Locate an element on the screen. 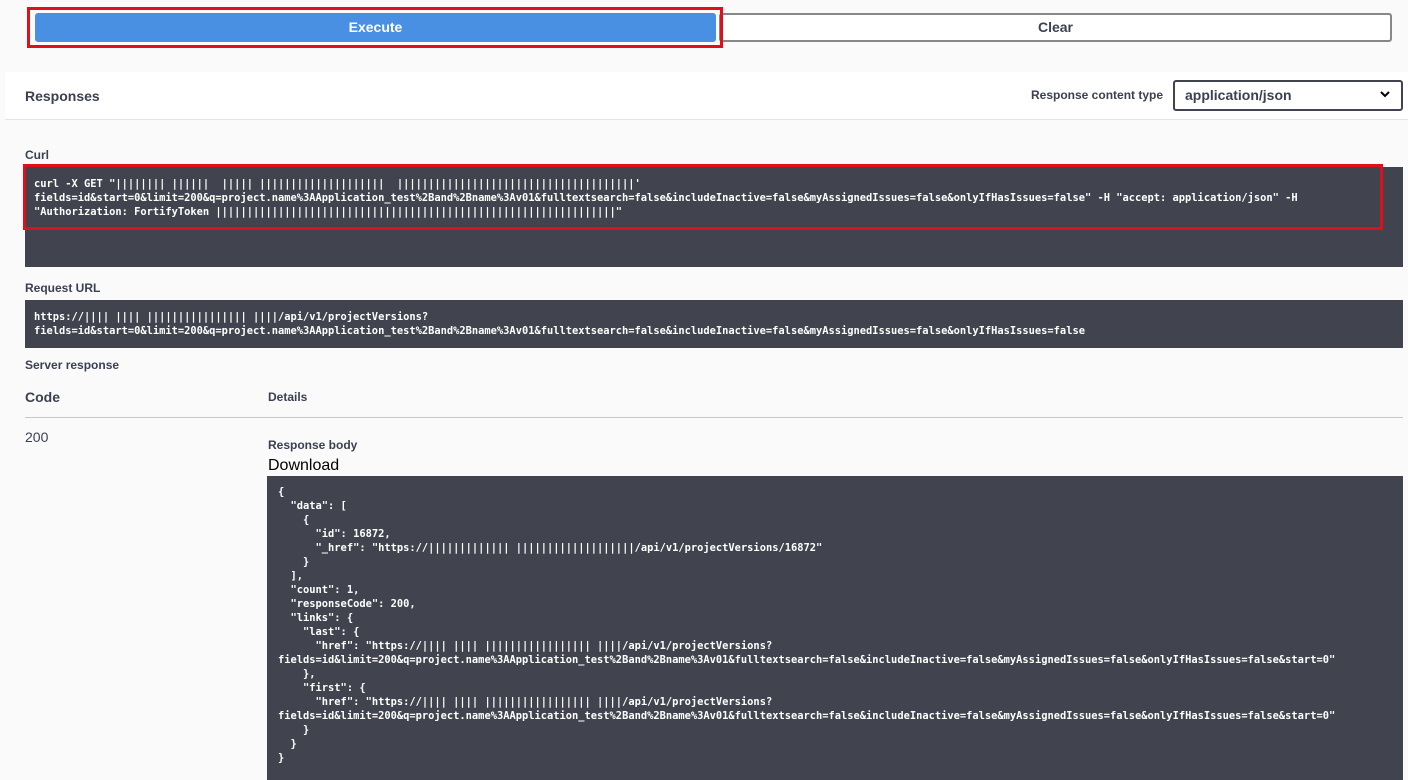 The image size is (1408, 780). execute-button: Execute is located at coordinates (375, 27).